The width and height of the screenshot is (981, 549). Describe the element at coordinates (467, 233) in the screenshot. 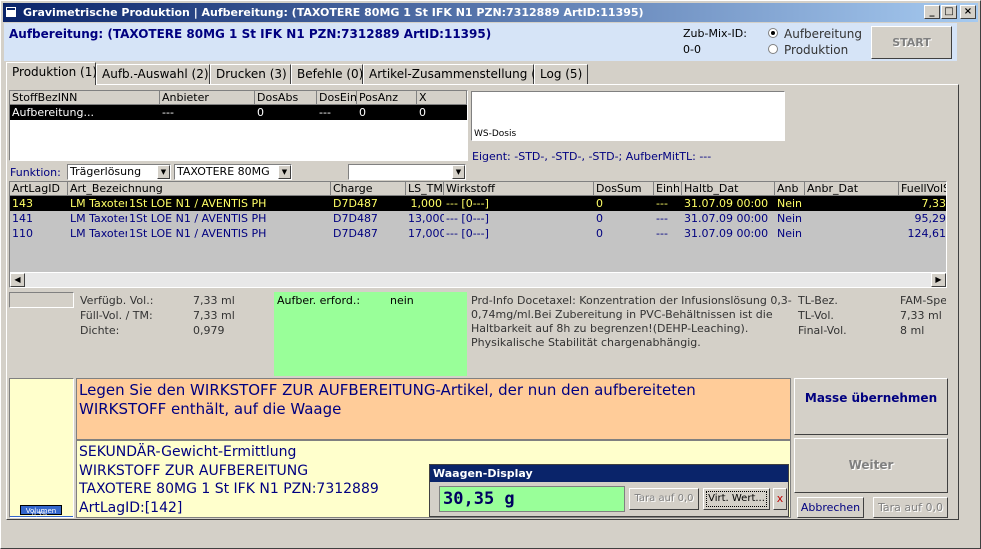

I see `table-cell: --- [0---]` at that location.